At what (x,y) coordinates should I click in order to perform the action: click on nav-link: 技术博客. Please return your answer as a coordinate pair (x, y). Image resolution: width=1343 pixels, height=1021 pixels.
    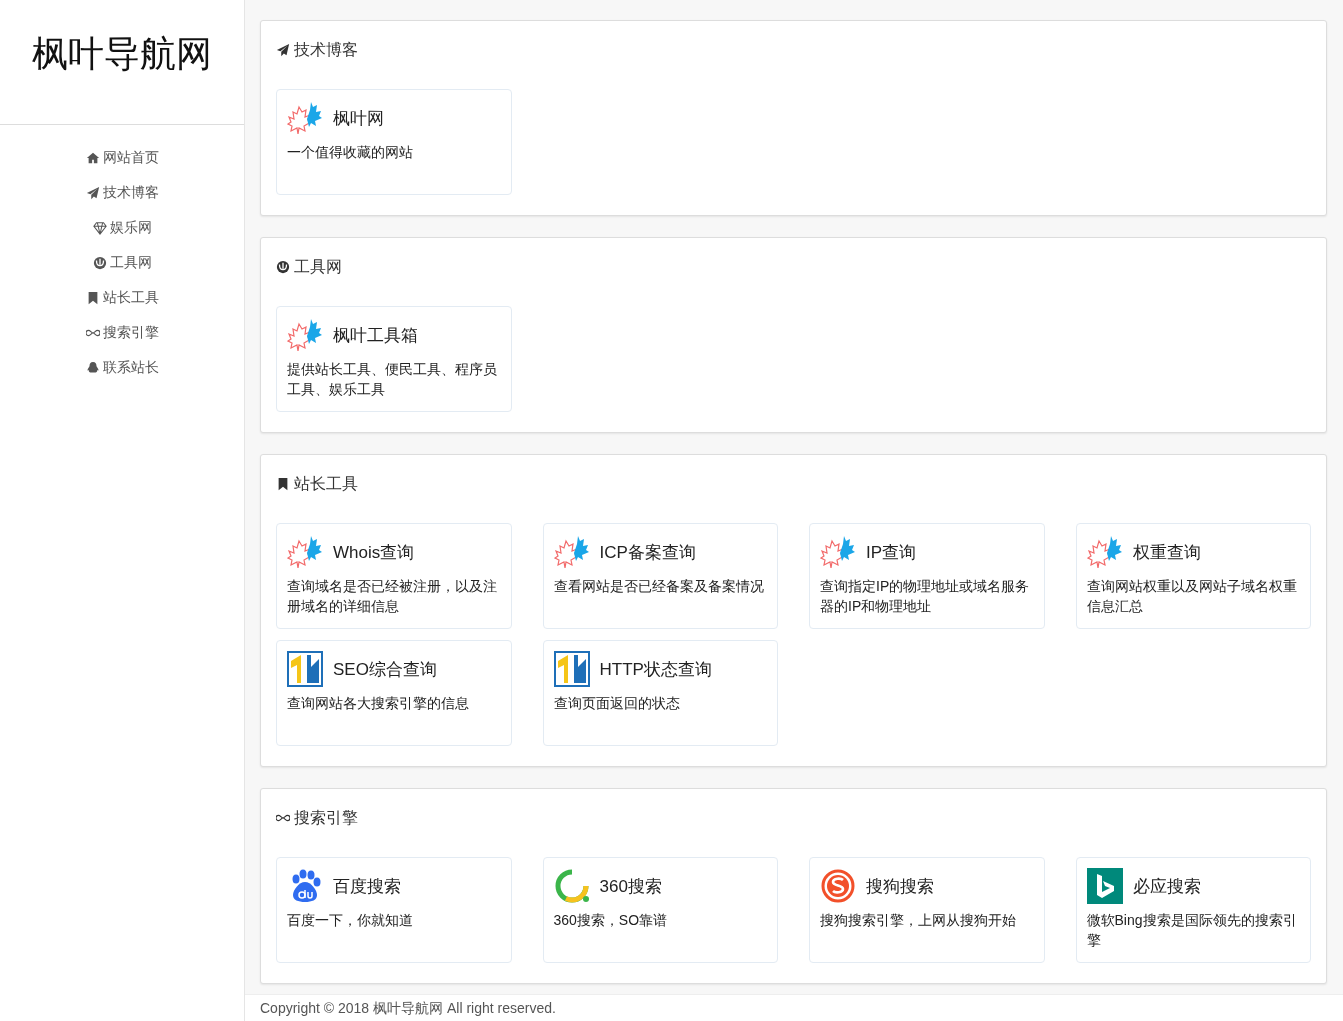
    Looking at the image, I should click on (122, 192).